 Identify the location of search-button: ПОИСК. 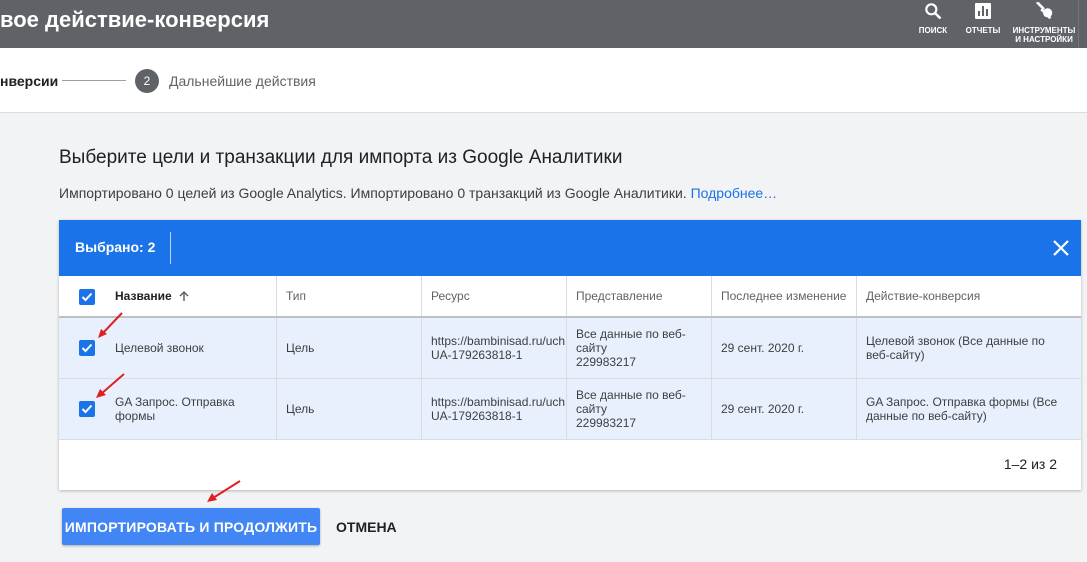
(933, 24).